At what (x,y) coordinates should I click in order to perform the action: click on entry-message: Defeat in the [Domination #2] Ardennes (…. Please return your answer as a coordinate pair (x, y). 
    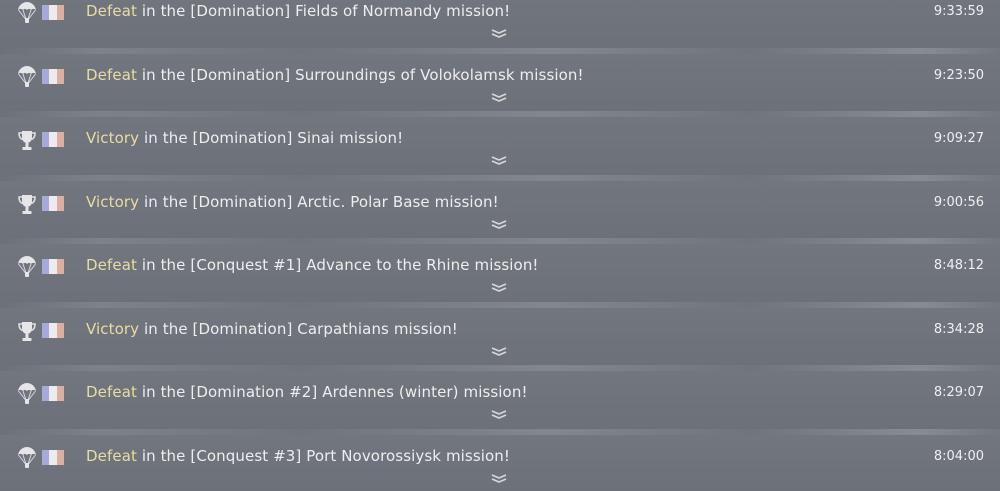
    Looking at the image, I should click on (307, 392).